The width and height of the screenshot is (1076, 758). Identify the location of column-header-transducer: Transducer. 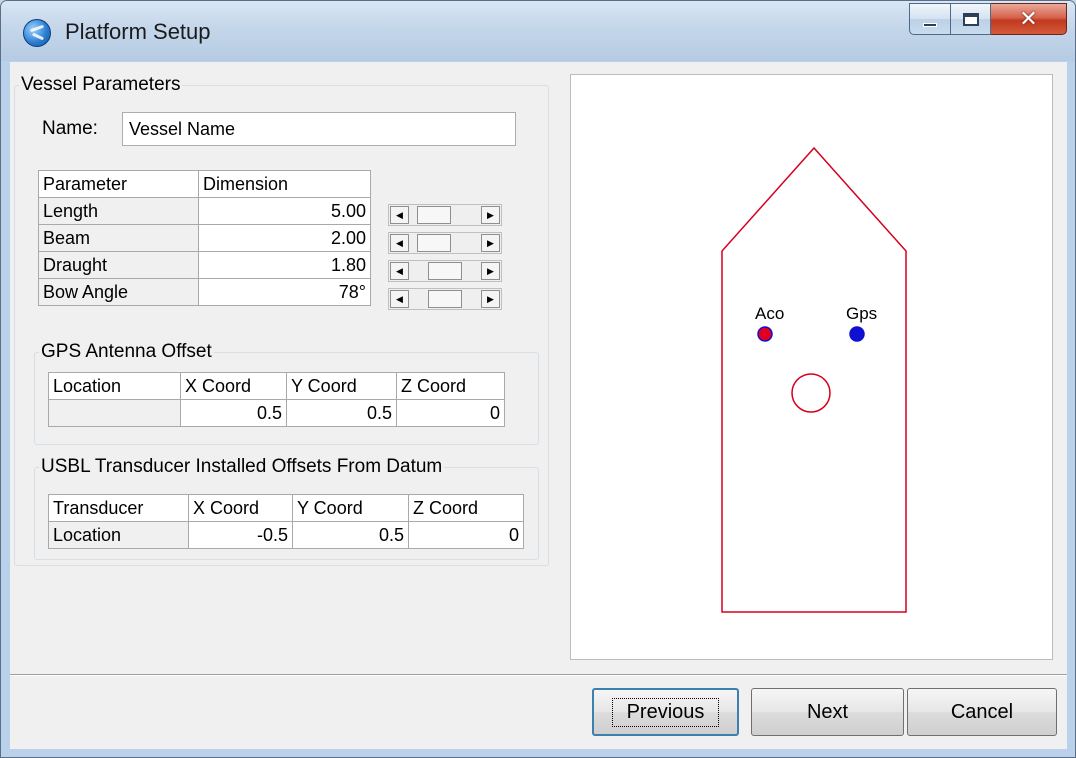
(118, 508).